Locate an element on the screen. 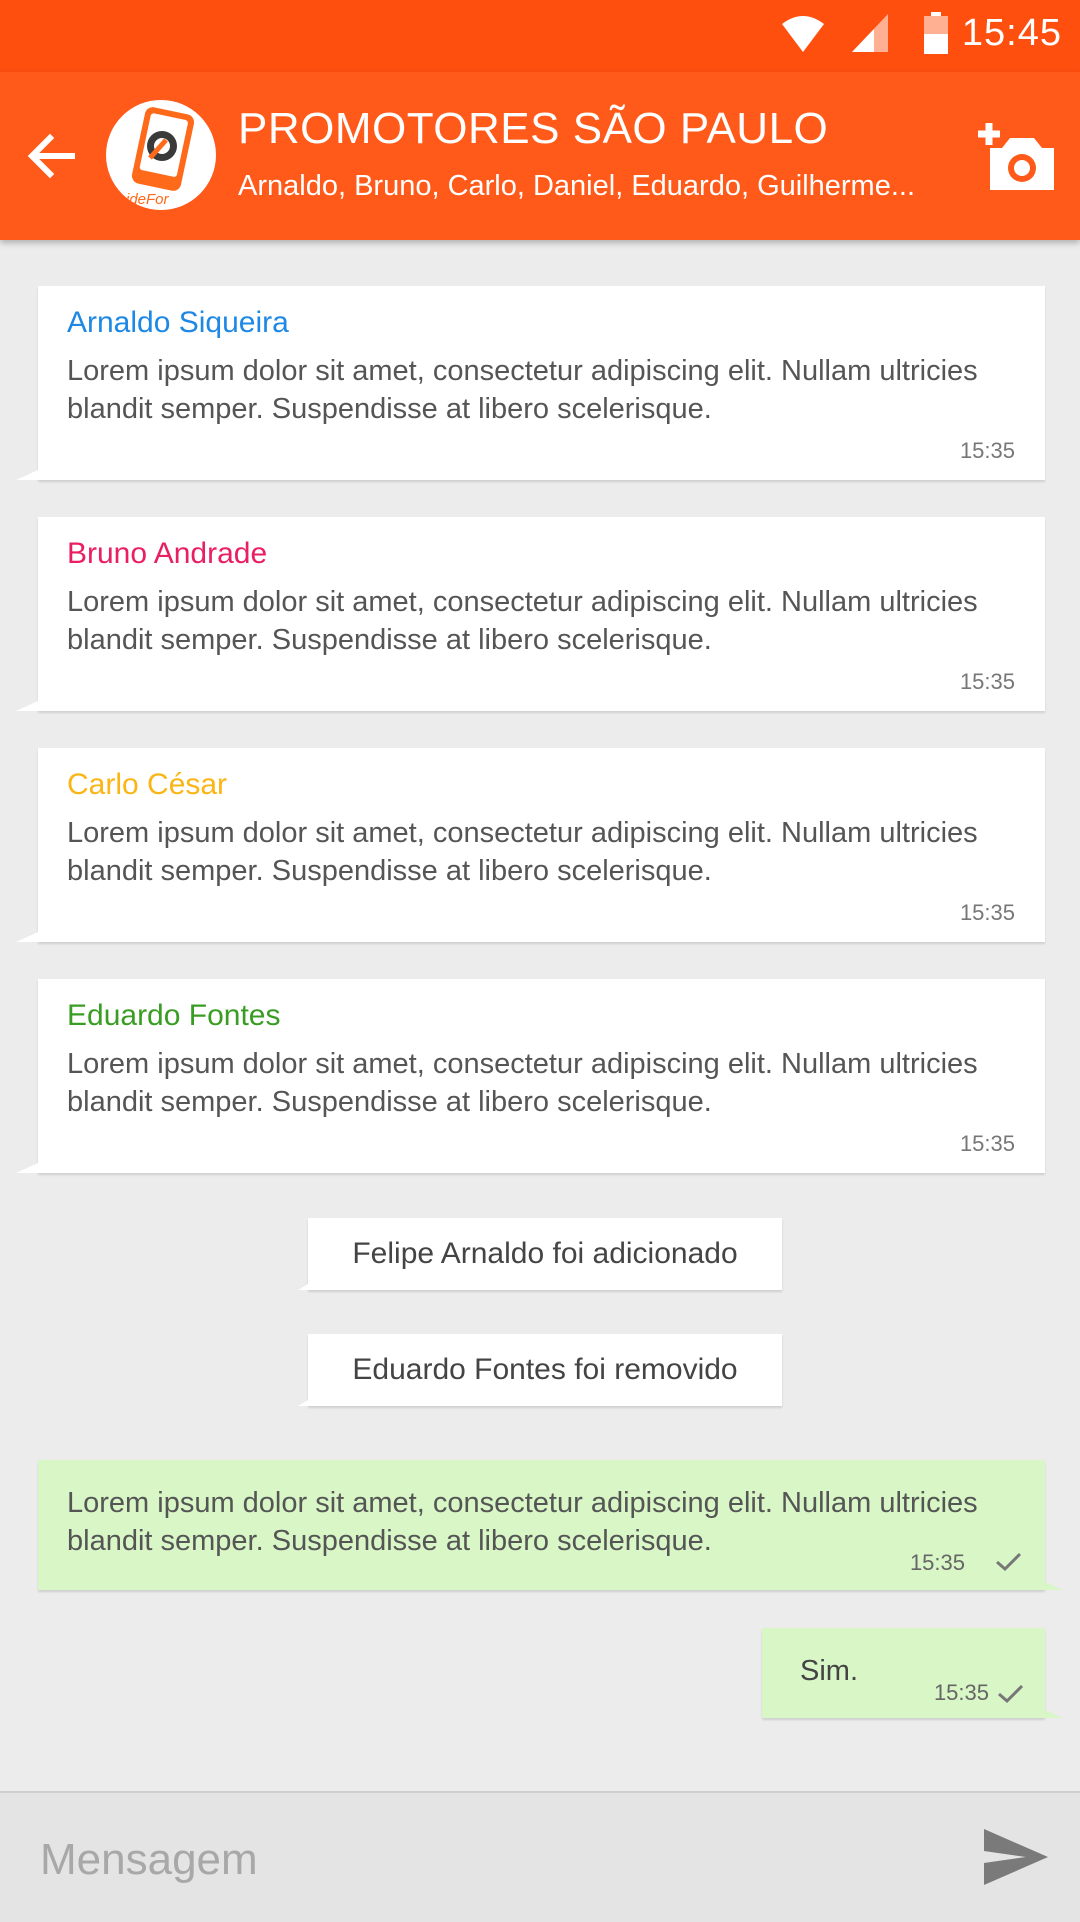  sender-name: Bruno Andrade is located at coordinates (167, 553).